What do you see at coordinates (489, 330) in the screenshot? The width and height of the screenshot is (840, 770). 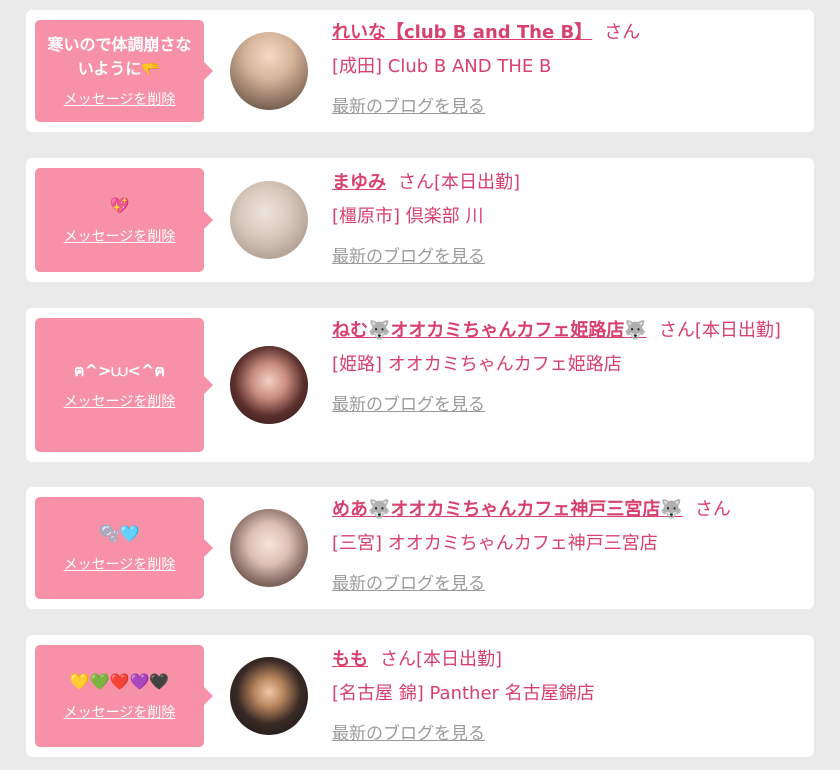 I see `profile-name-link: ねむ🐺オオカミちゃんカフェ姫路店🐺` at bounding box center [489, 330].